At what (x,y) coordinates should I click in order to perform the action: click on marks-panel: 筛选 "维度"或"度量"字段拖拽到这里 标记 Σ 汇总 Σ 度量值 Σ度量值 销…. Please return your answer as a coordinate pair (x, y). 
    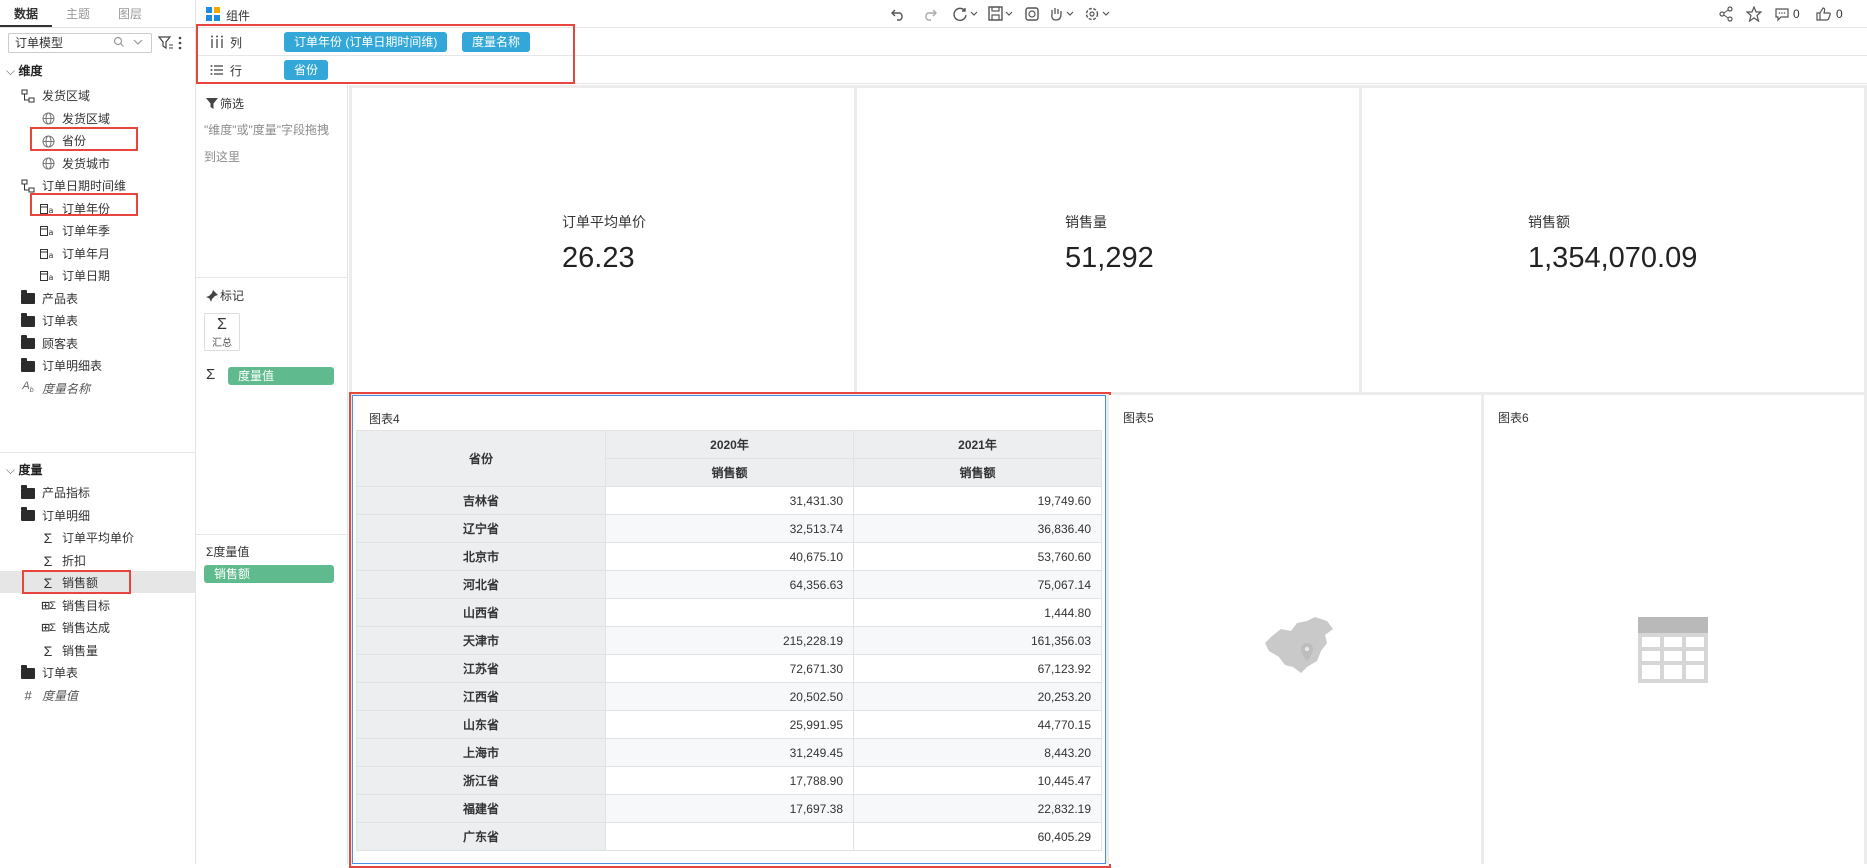
    Looking at the image, I should click on (272, 474).